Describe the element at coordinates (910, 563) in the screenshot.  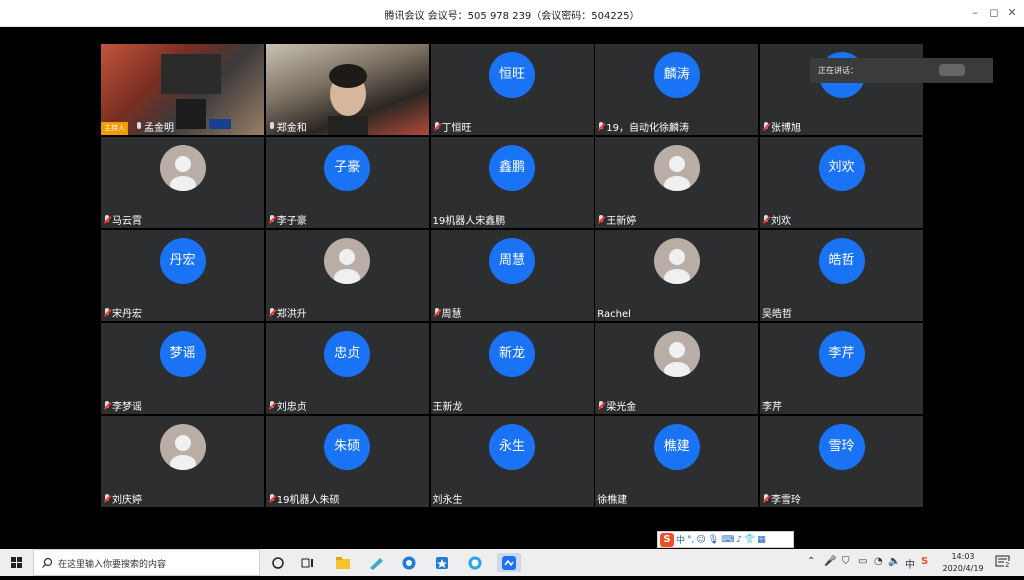
I see `tray-ime-lang: 中` at that location.